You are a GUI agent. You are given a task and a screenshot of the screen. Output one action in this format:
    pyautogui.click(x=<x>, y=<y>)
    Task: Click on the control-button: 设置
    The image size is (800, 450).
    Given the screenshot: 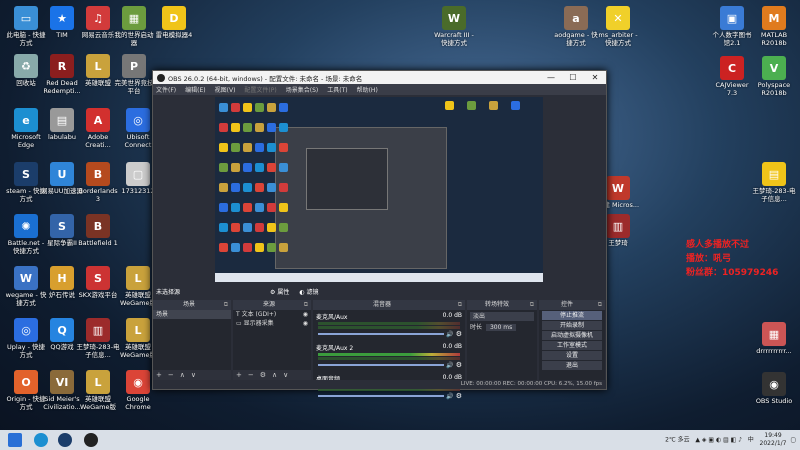 What is the action you would take?
    pyautogui.click(x=572, y=355)
    